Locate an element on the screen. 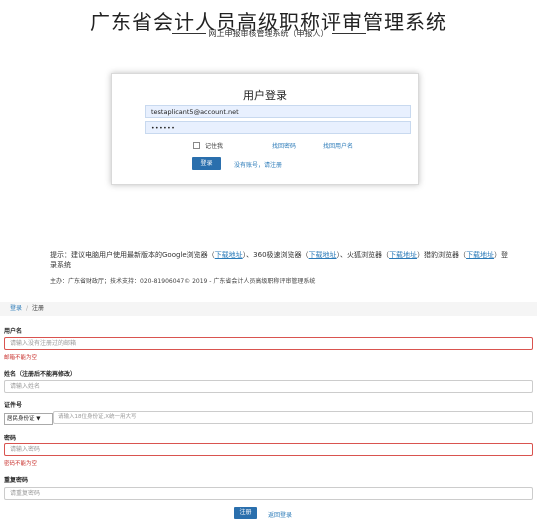 The height and width of the screenshot is (519, 537). id-number-input: 请输入18位身份证,X统一用大写 is located at coordinates (293, 417).